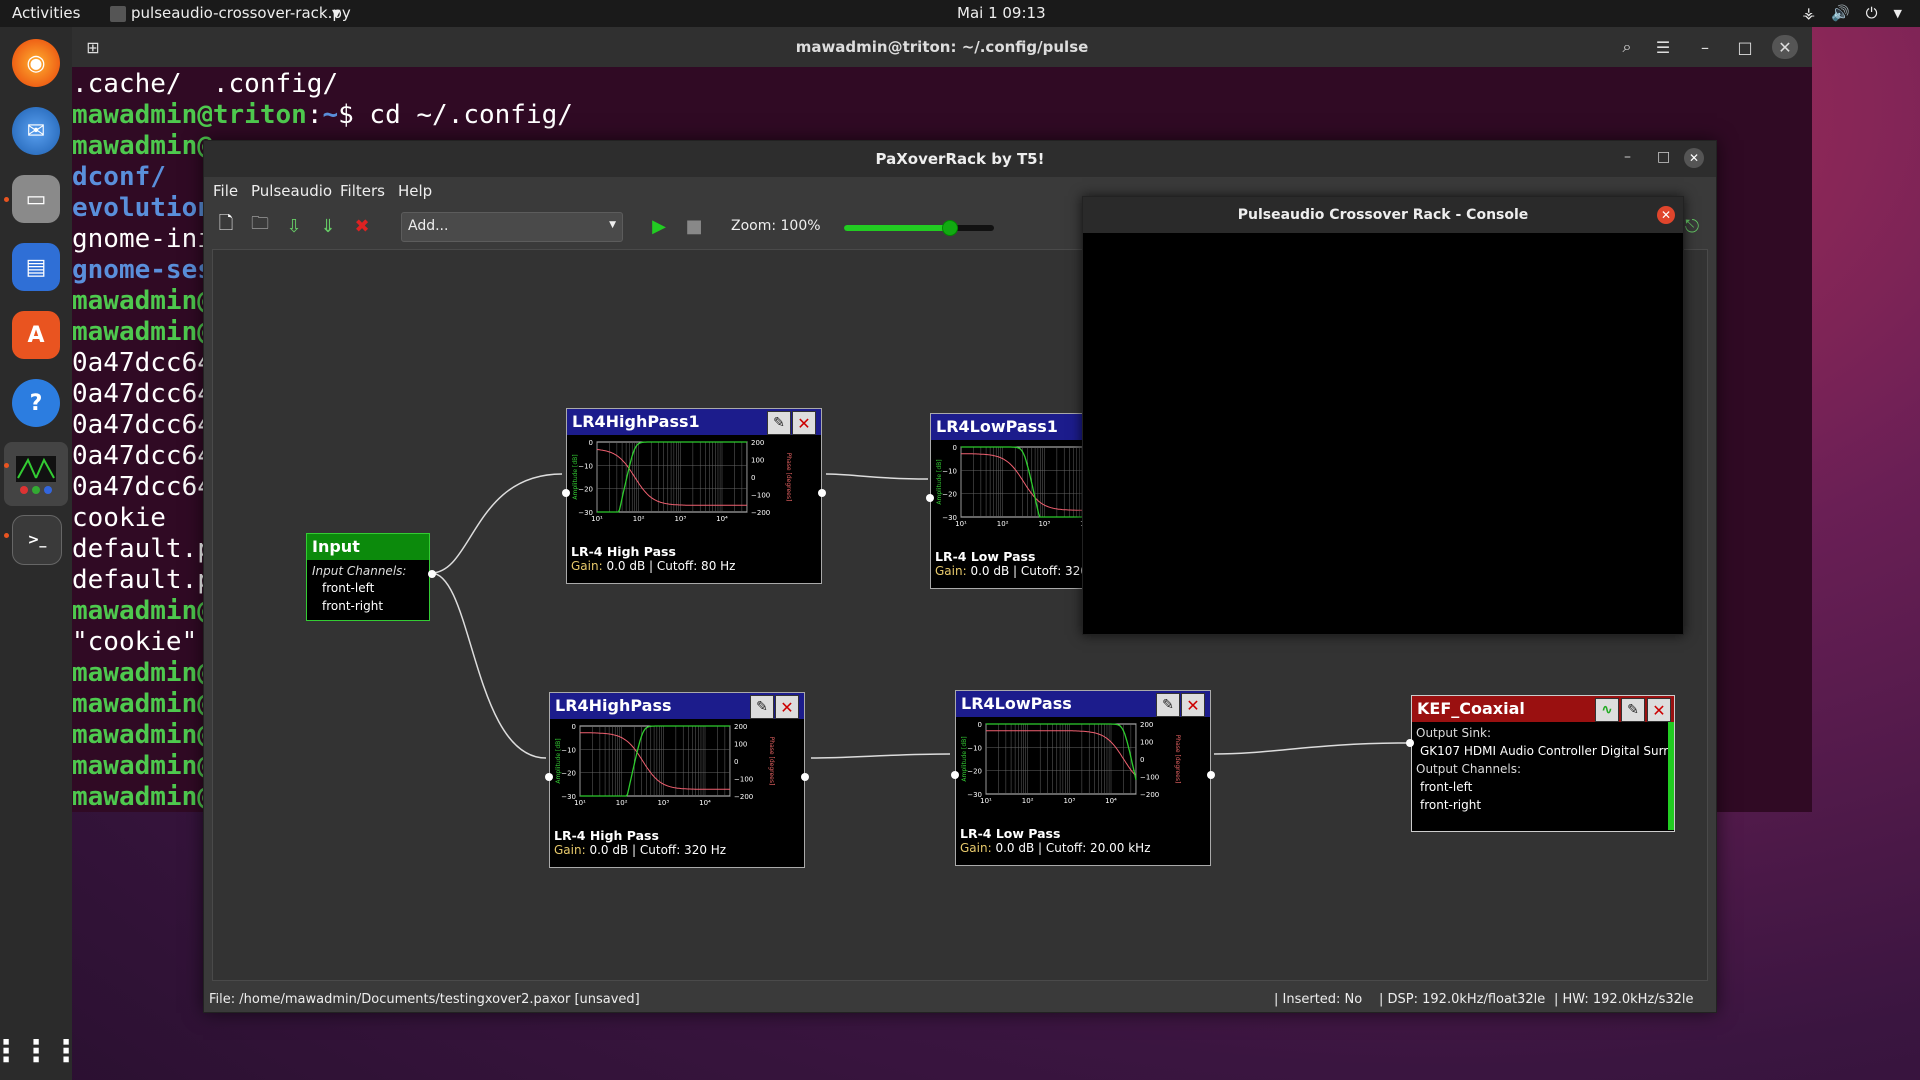  What do you see at coordinates (1898, 13) in the screenshot?
I see `chevron-down-icon: ▼` at bounding box center [1898, 13].